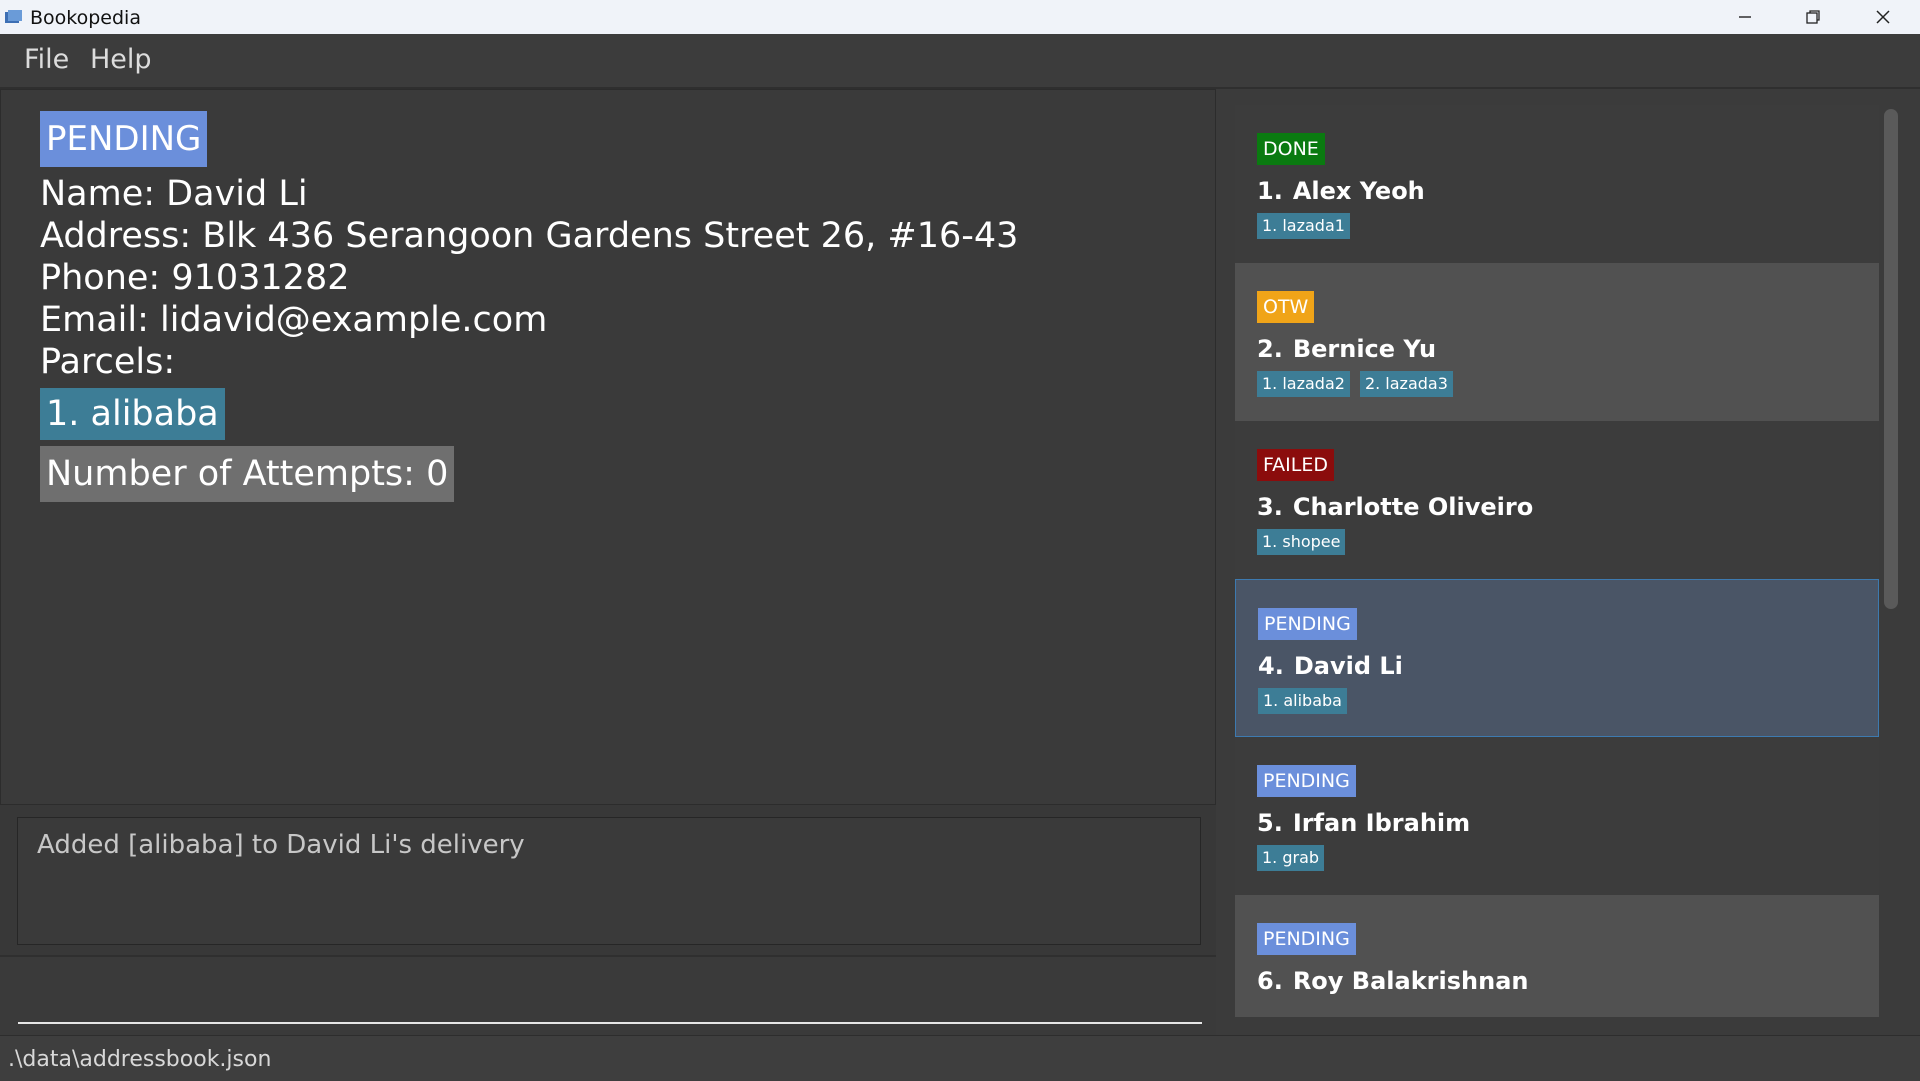 This screenshot has height=1081, width=1920. Describe the element at coordinates (1364, 349) in the screenshot. I see `delivery-recipient-name: Bernice Yu` at that location.